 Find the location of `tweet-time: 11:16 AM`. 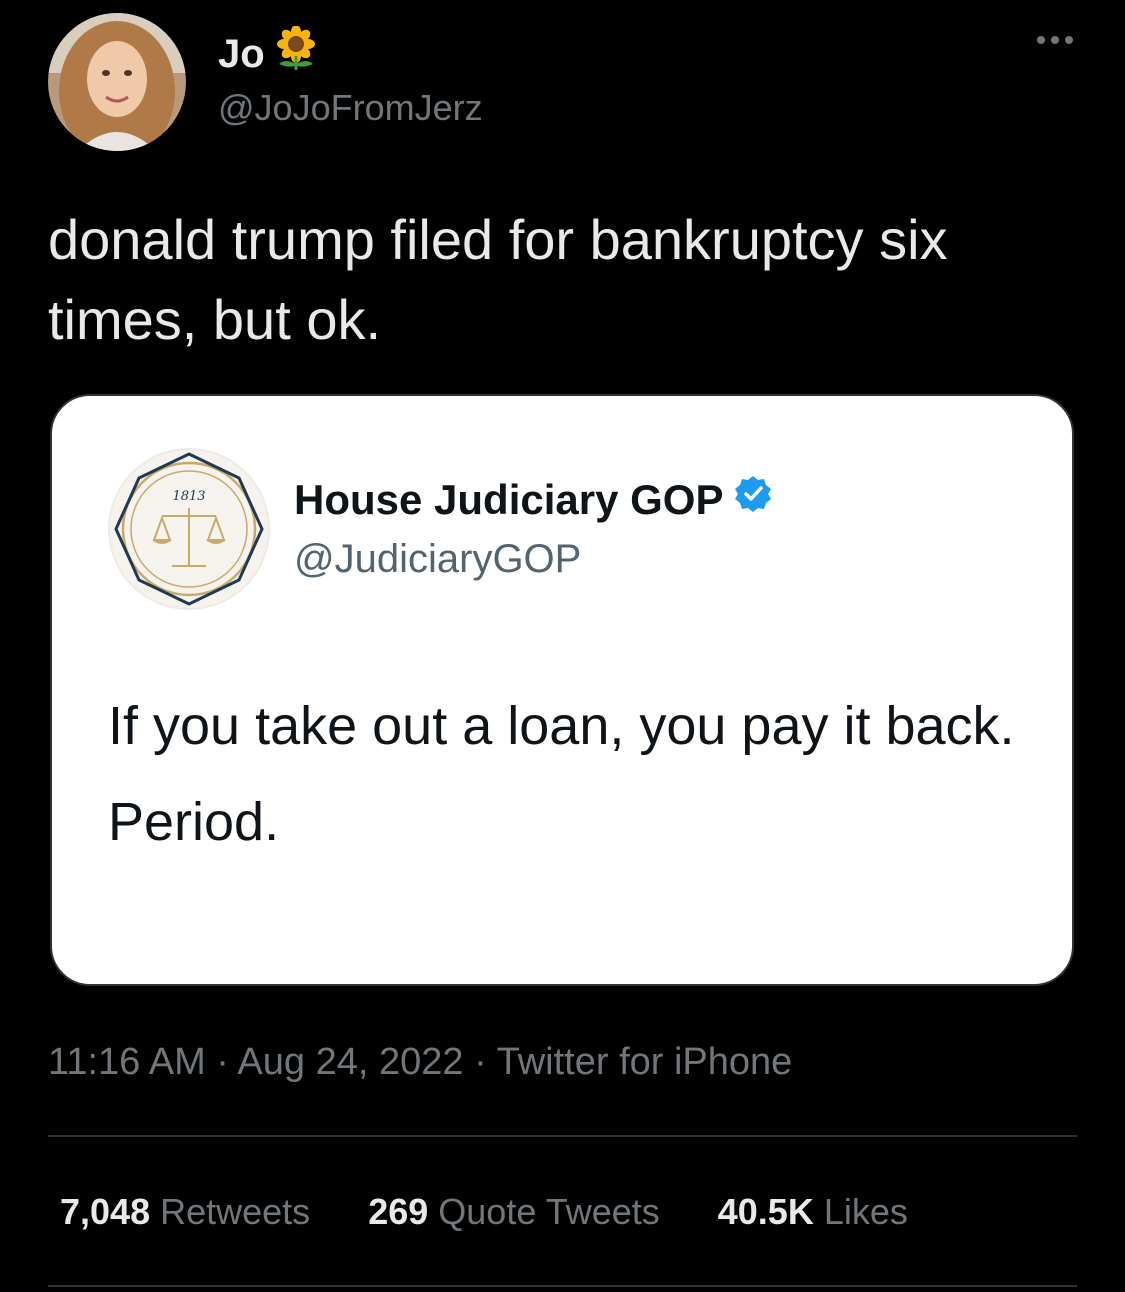

tweet-time: 11:16 AM is located at coordinates (127, 1062).